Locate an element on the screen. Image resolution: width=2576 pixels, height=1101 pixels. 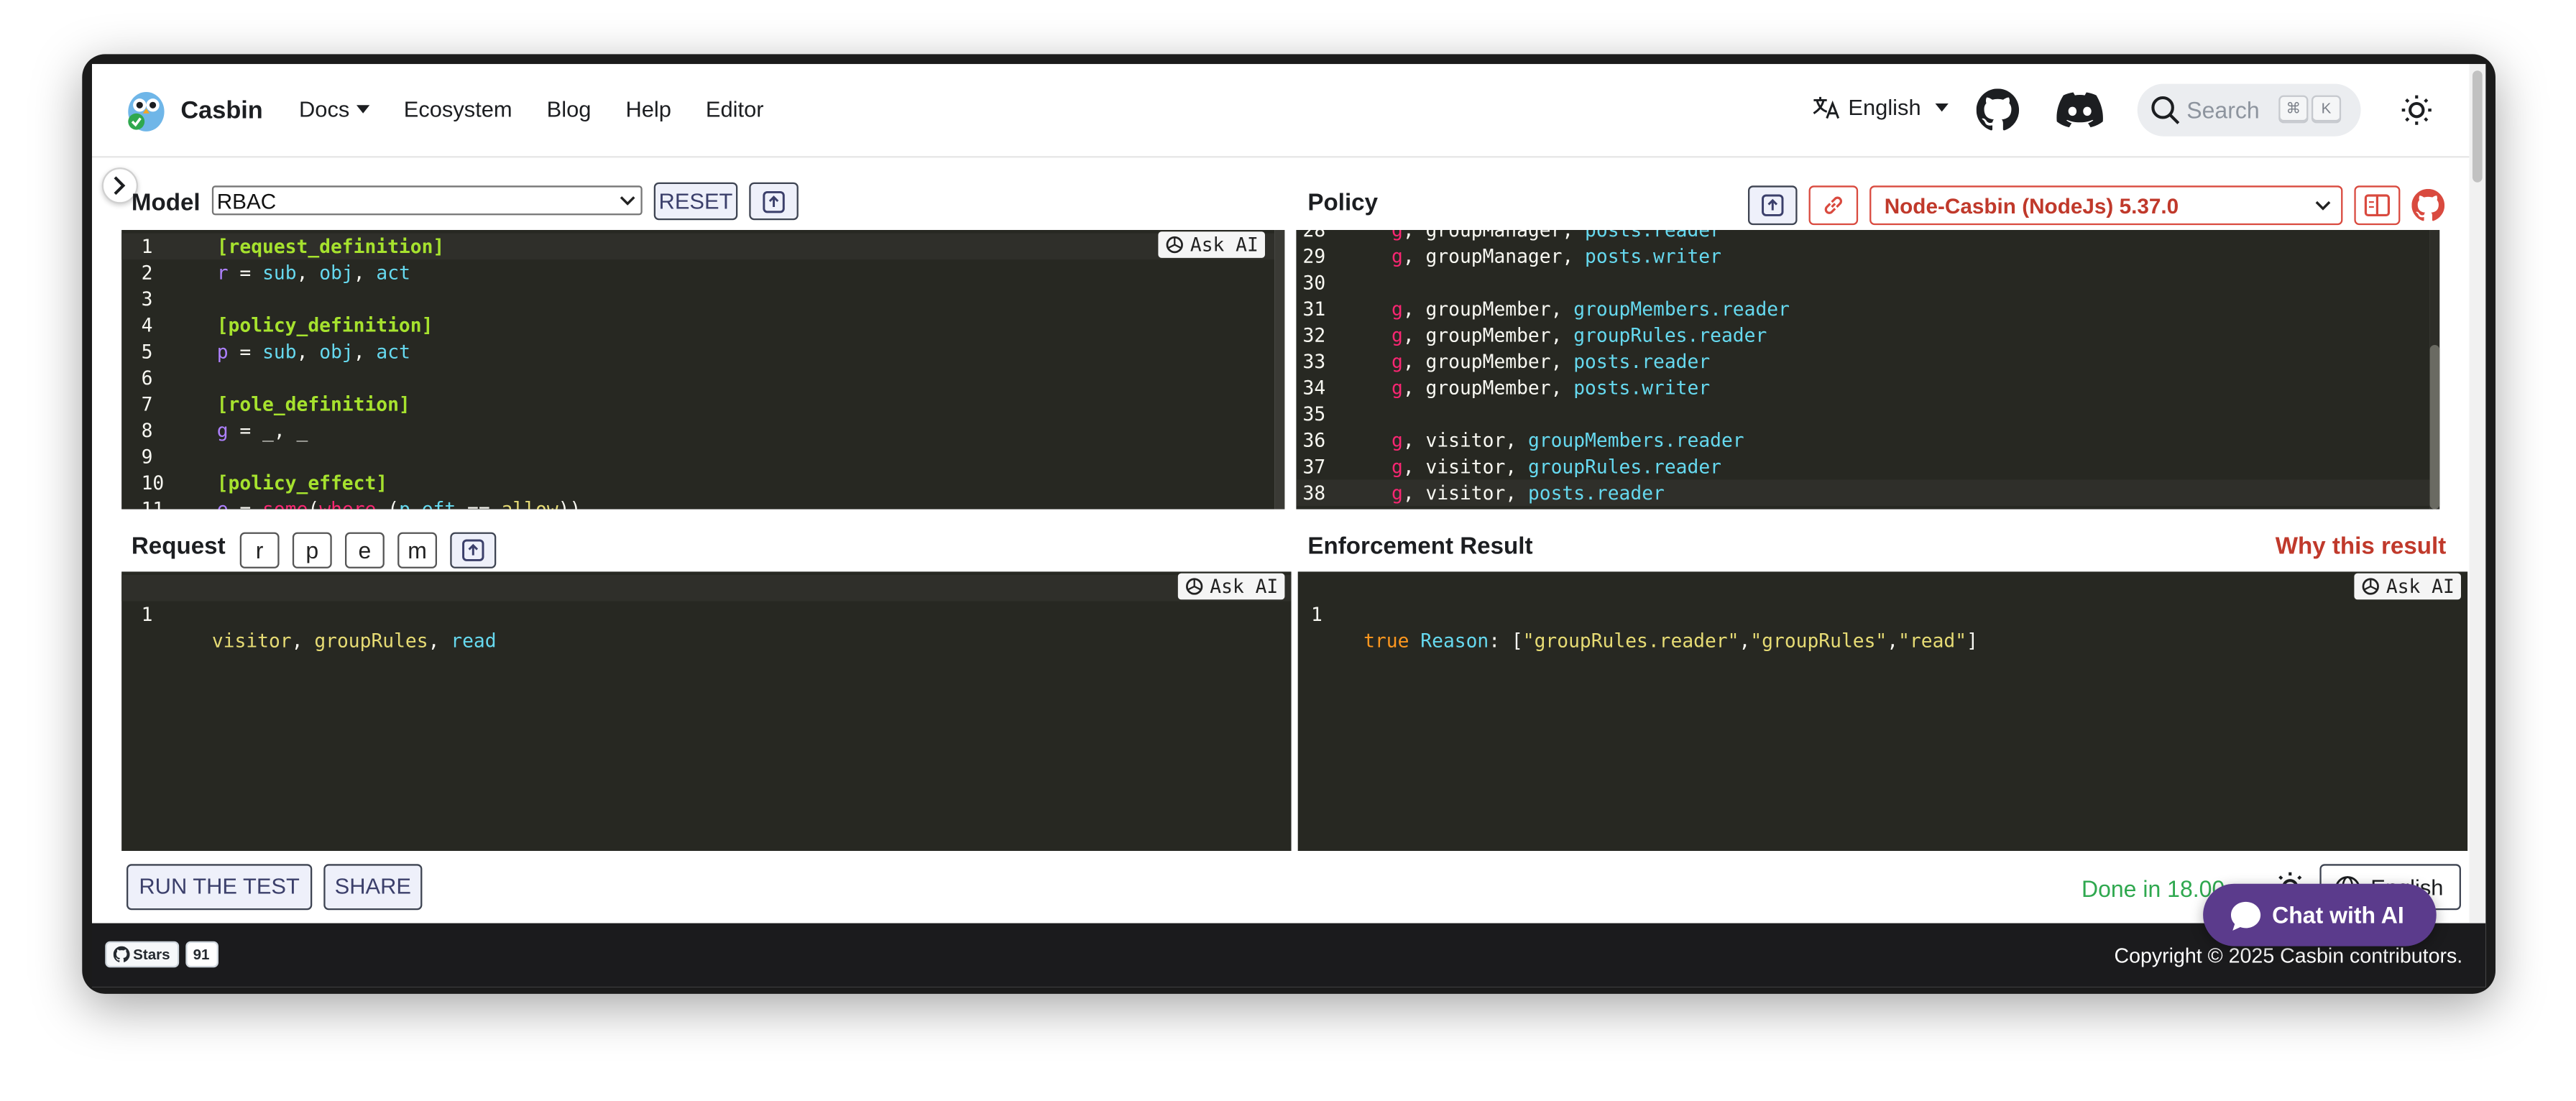
code-token: sub is located at coordinates (279, 273).